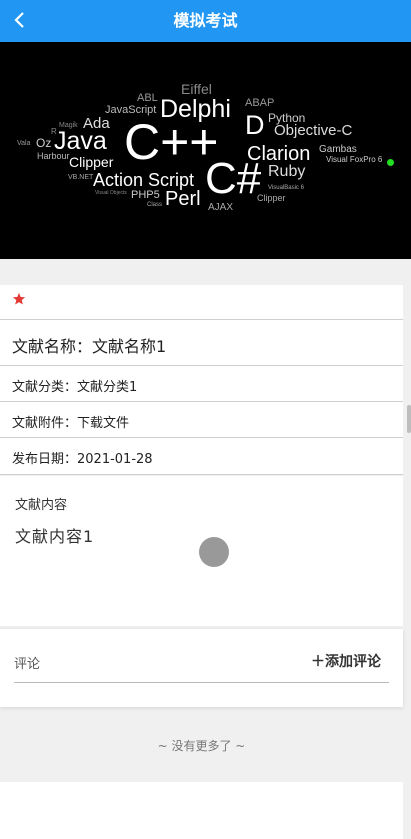 Image resolution: width=411 pixels, height=839 pixels. I want to click on status-dot, so click(390, 162).